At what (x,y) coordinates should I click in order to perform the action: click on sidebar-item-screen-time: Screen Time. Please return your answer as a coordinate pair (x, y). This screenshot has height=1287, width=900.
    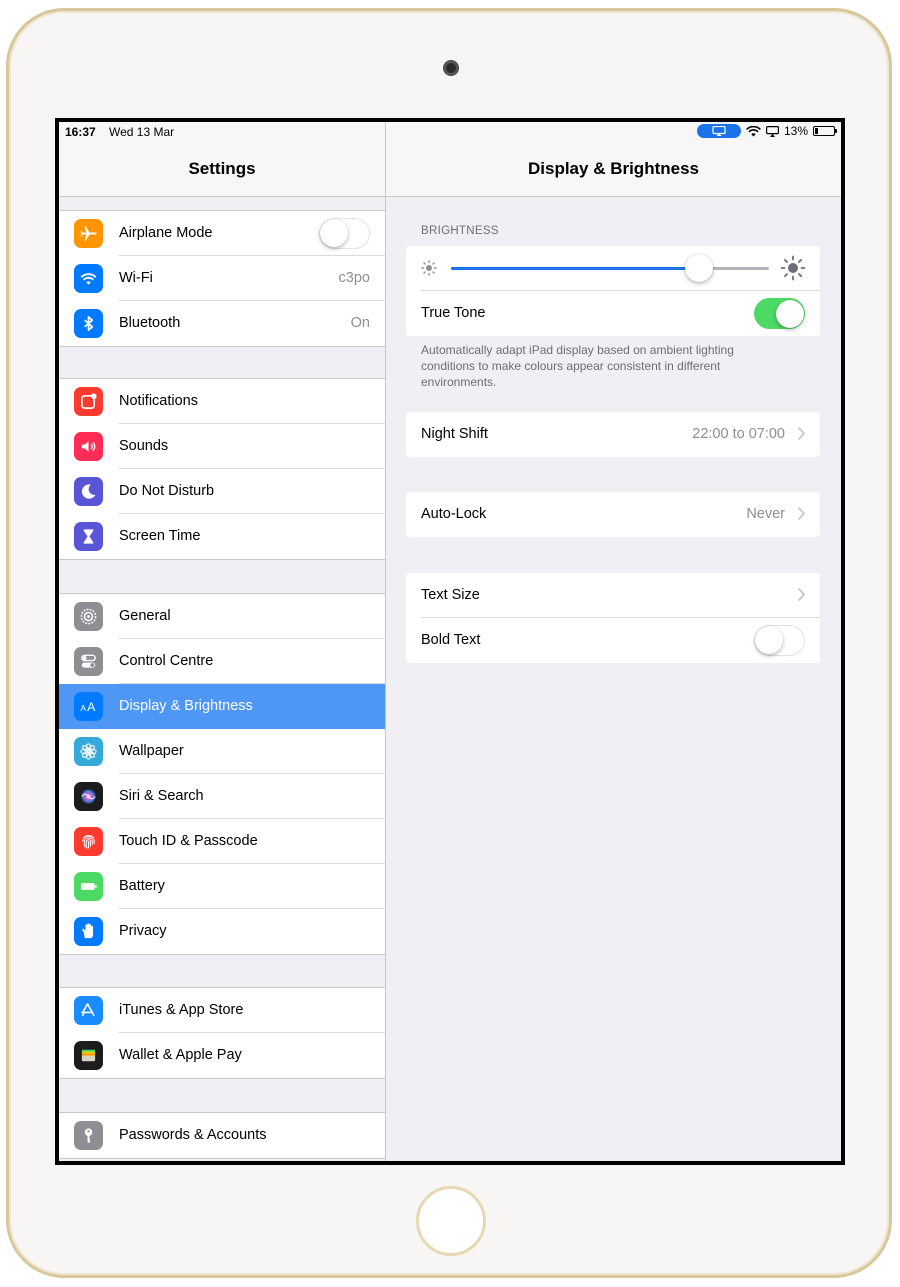
    Looking at the image, I should click on (222, 536).